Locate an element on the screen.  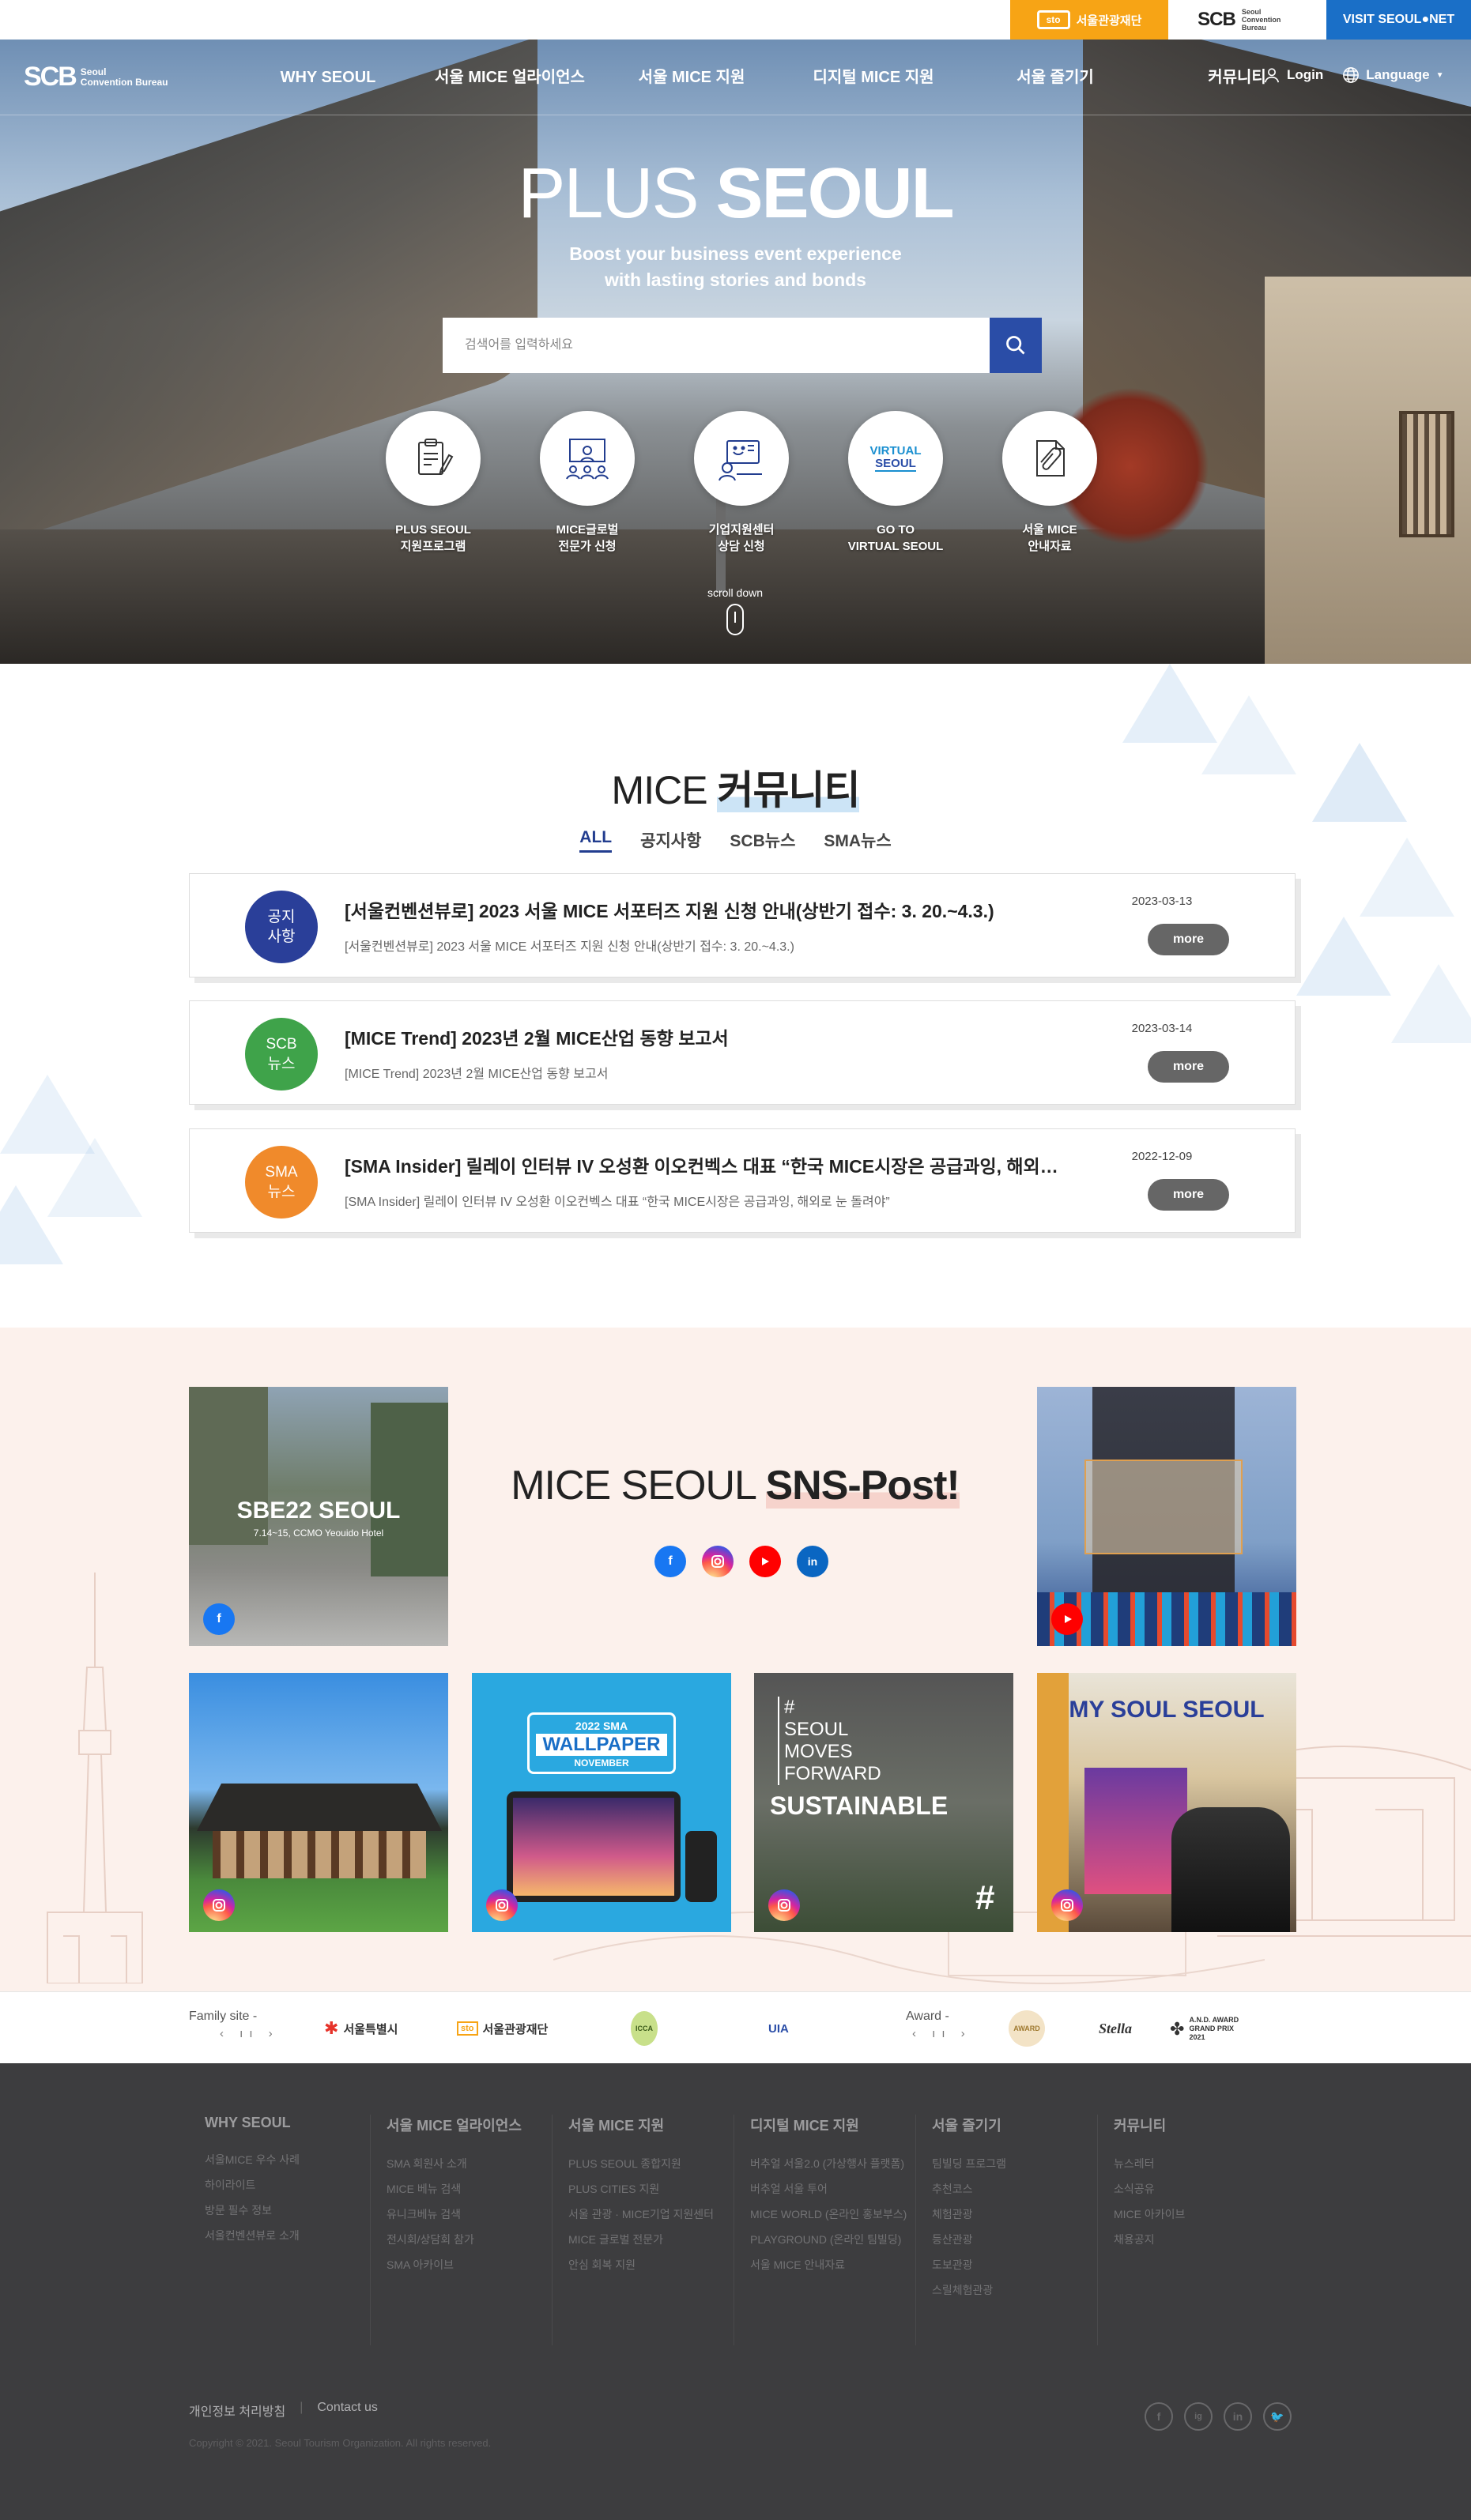
footer-link: 체험관광 is located at coordinates (1015, 2214).